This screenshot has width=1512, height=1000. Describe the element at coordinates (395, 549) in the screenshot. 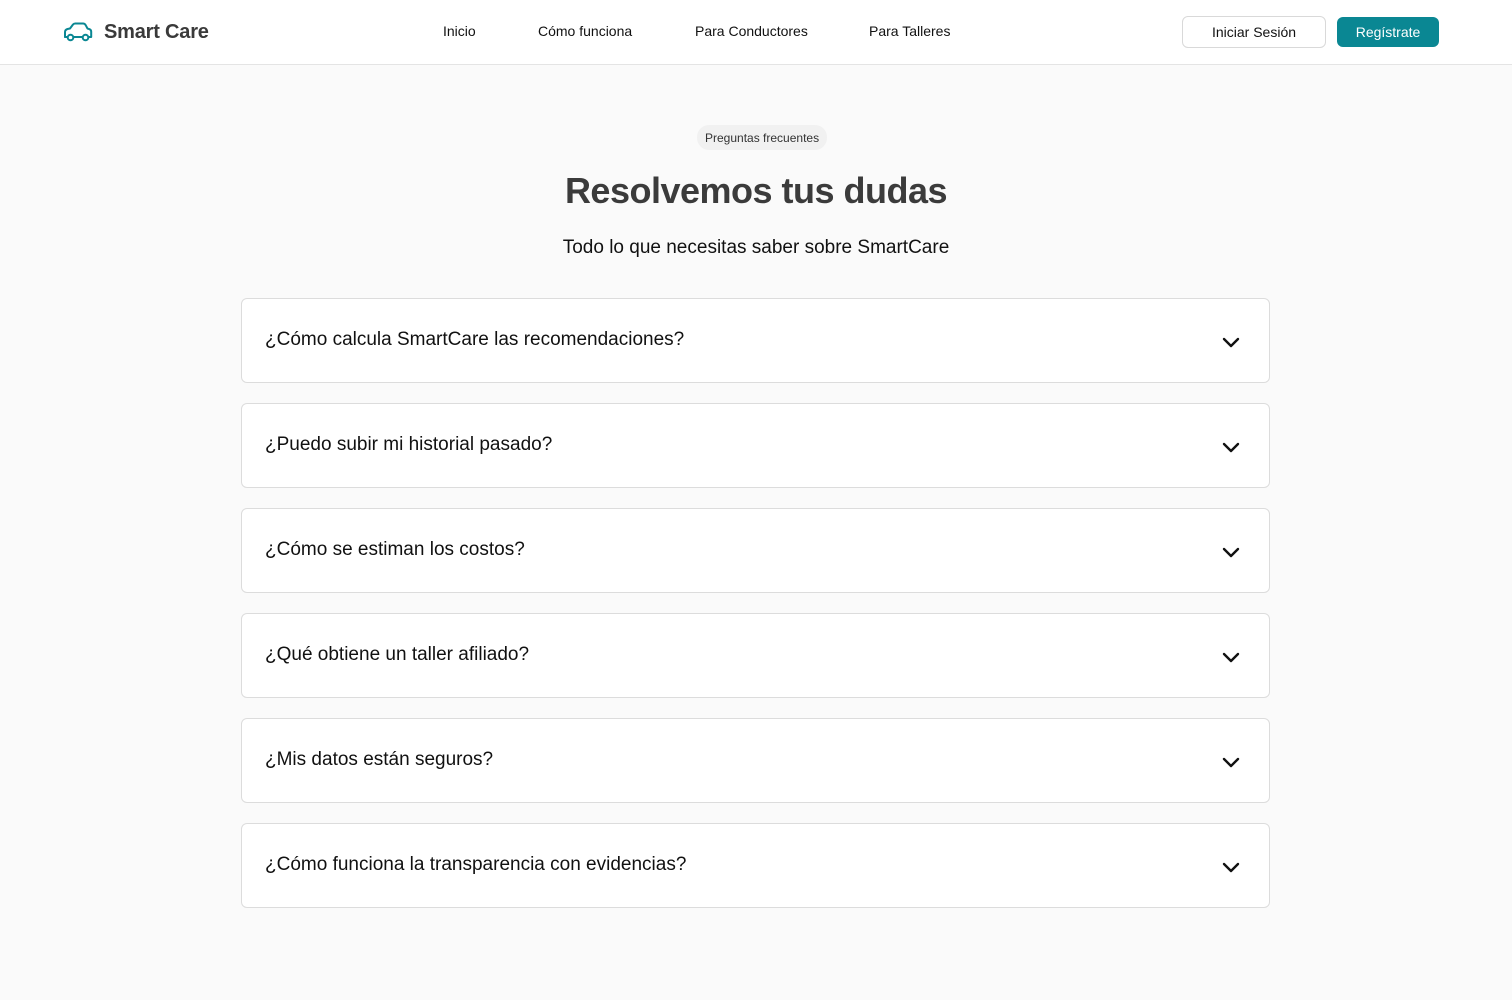

I see `faq-question: ¿Cómo se estiman los costos?` at that location.